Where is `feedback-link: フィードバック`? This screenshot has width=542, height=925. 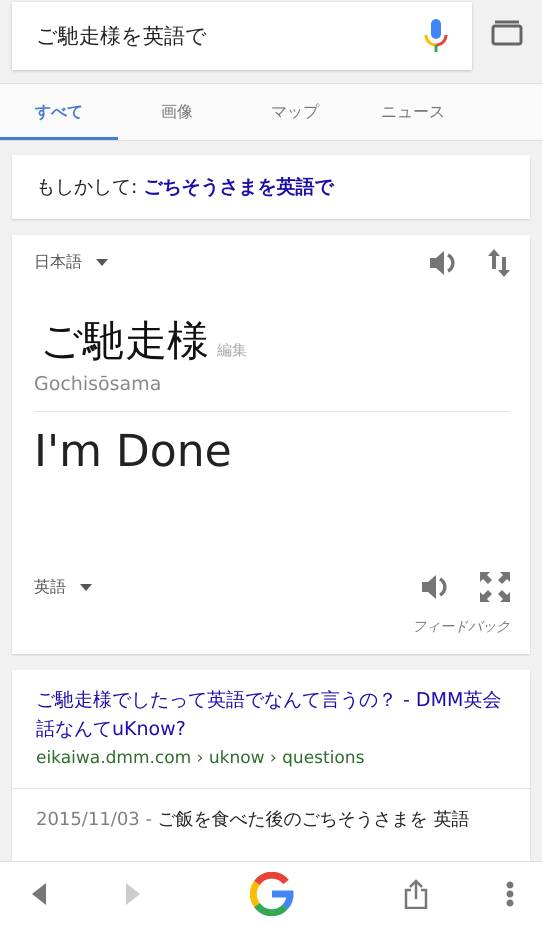
feedback-link: フィードバック is located at coordinates (461, 627).